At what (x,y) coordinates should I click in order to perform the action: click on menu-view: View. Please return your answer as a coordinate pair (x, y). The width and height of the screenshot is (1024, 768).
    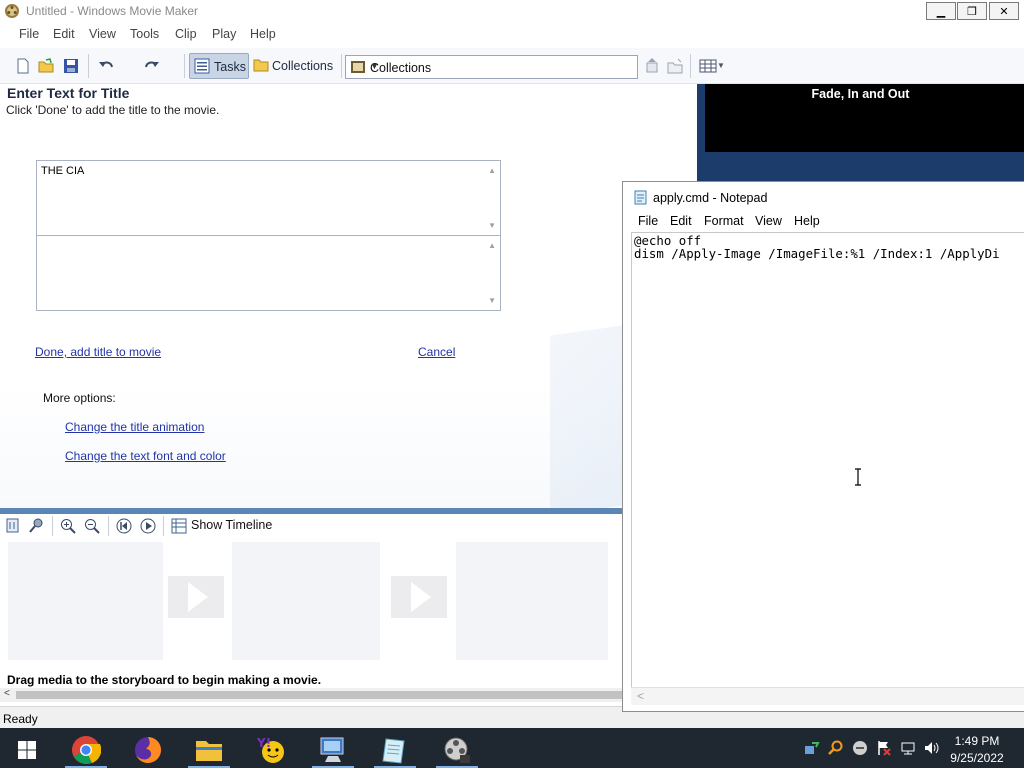
    Looking at the image, I should click on (102, 34).